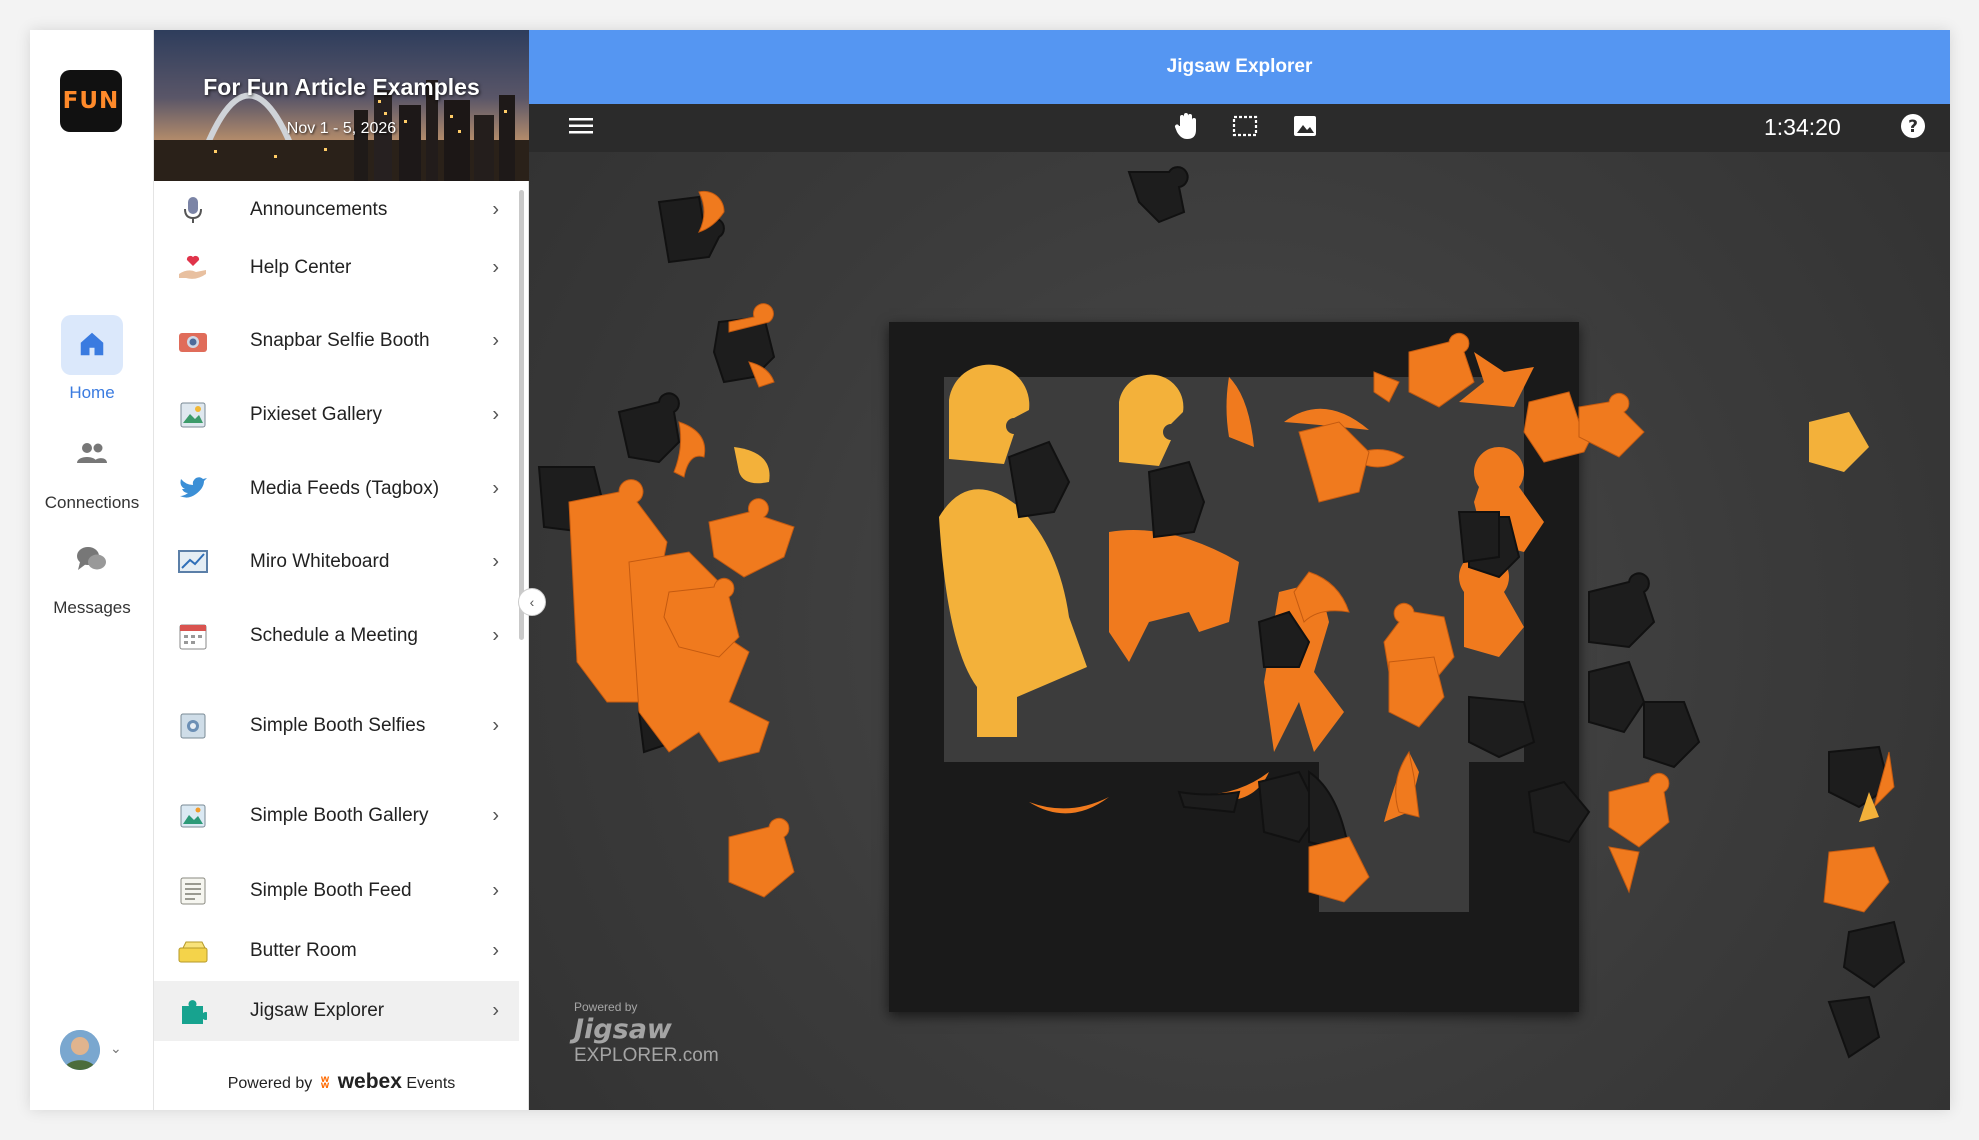  What do you see at coordinates (92, 607) in the screenshot?
I see `rail-messages-label: Messages` at bounding box center [92, 607].